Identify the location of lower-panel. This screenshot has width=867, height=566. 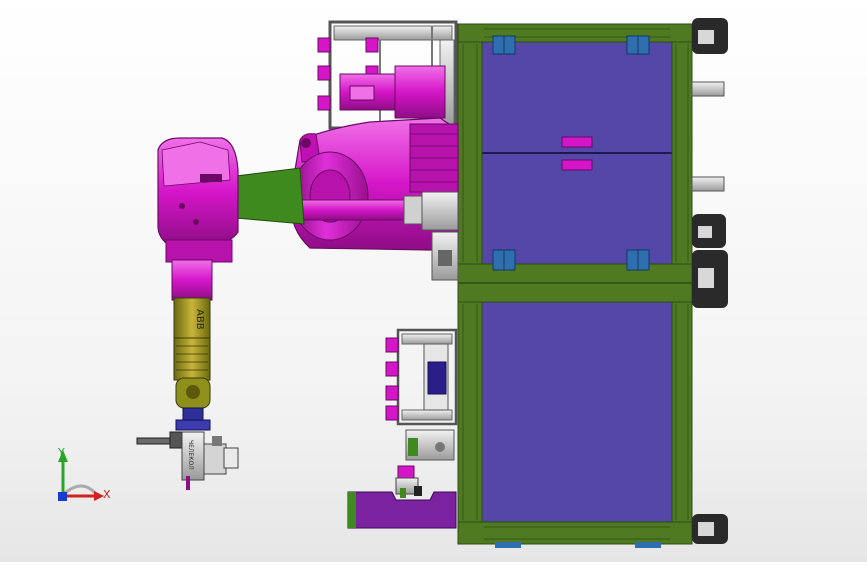
(577, 412).